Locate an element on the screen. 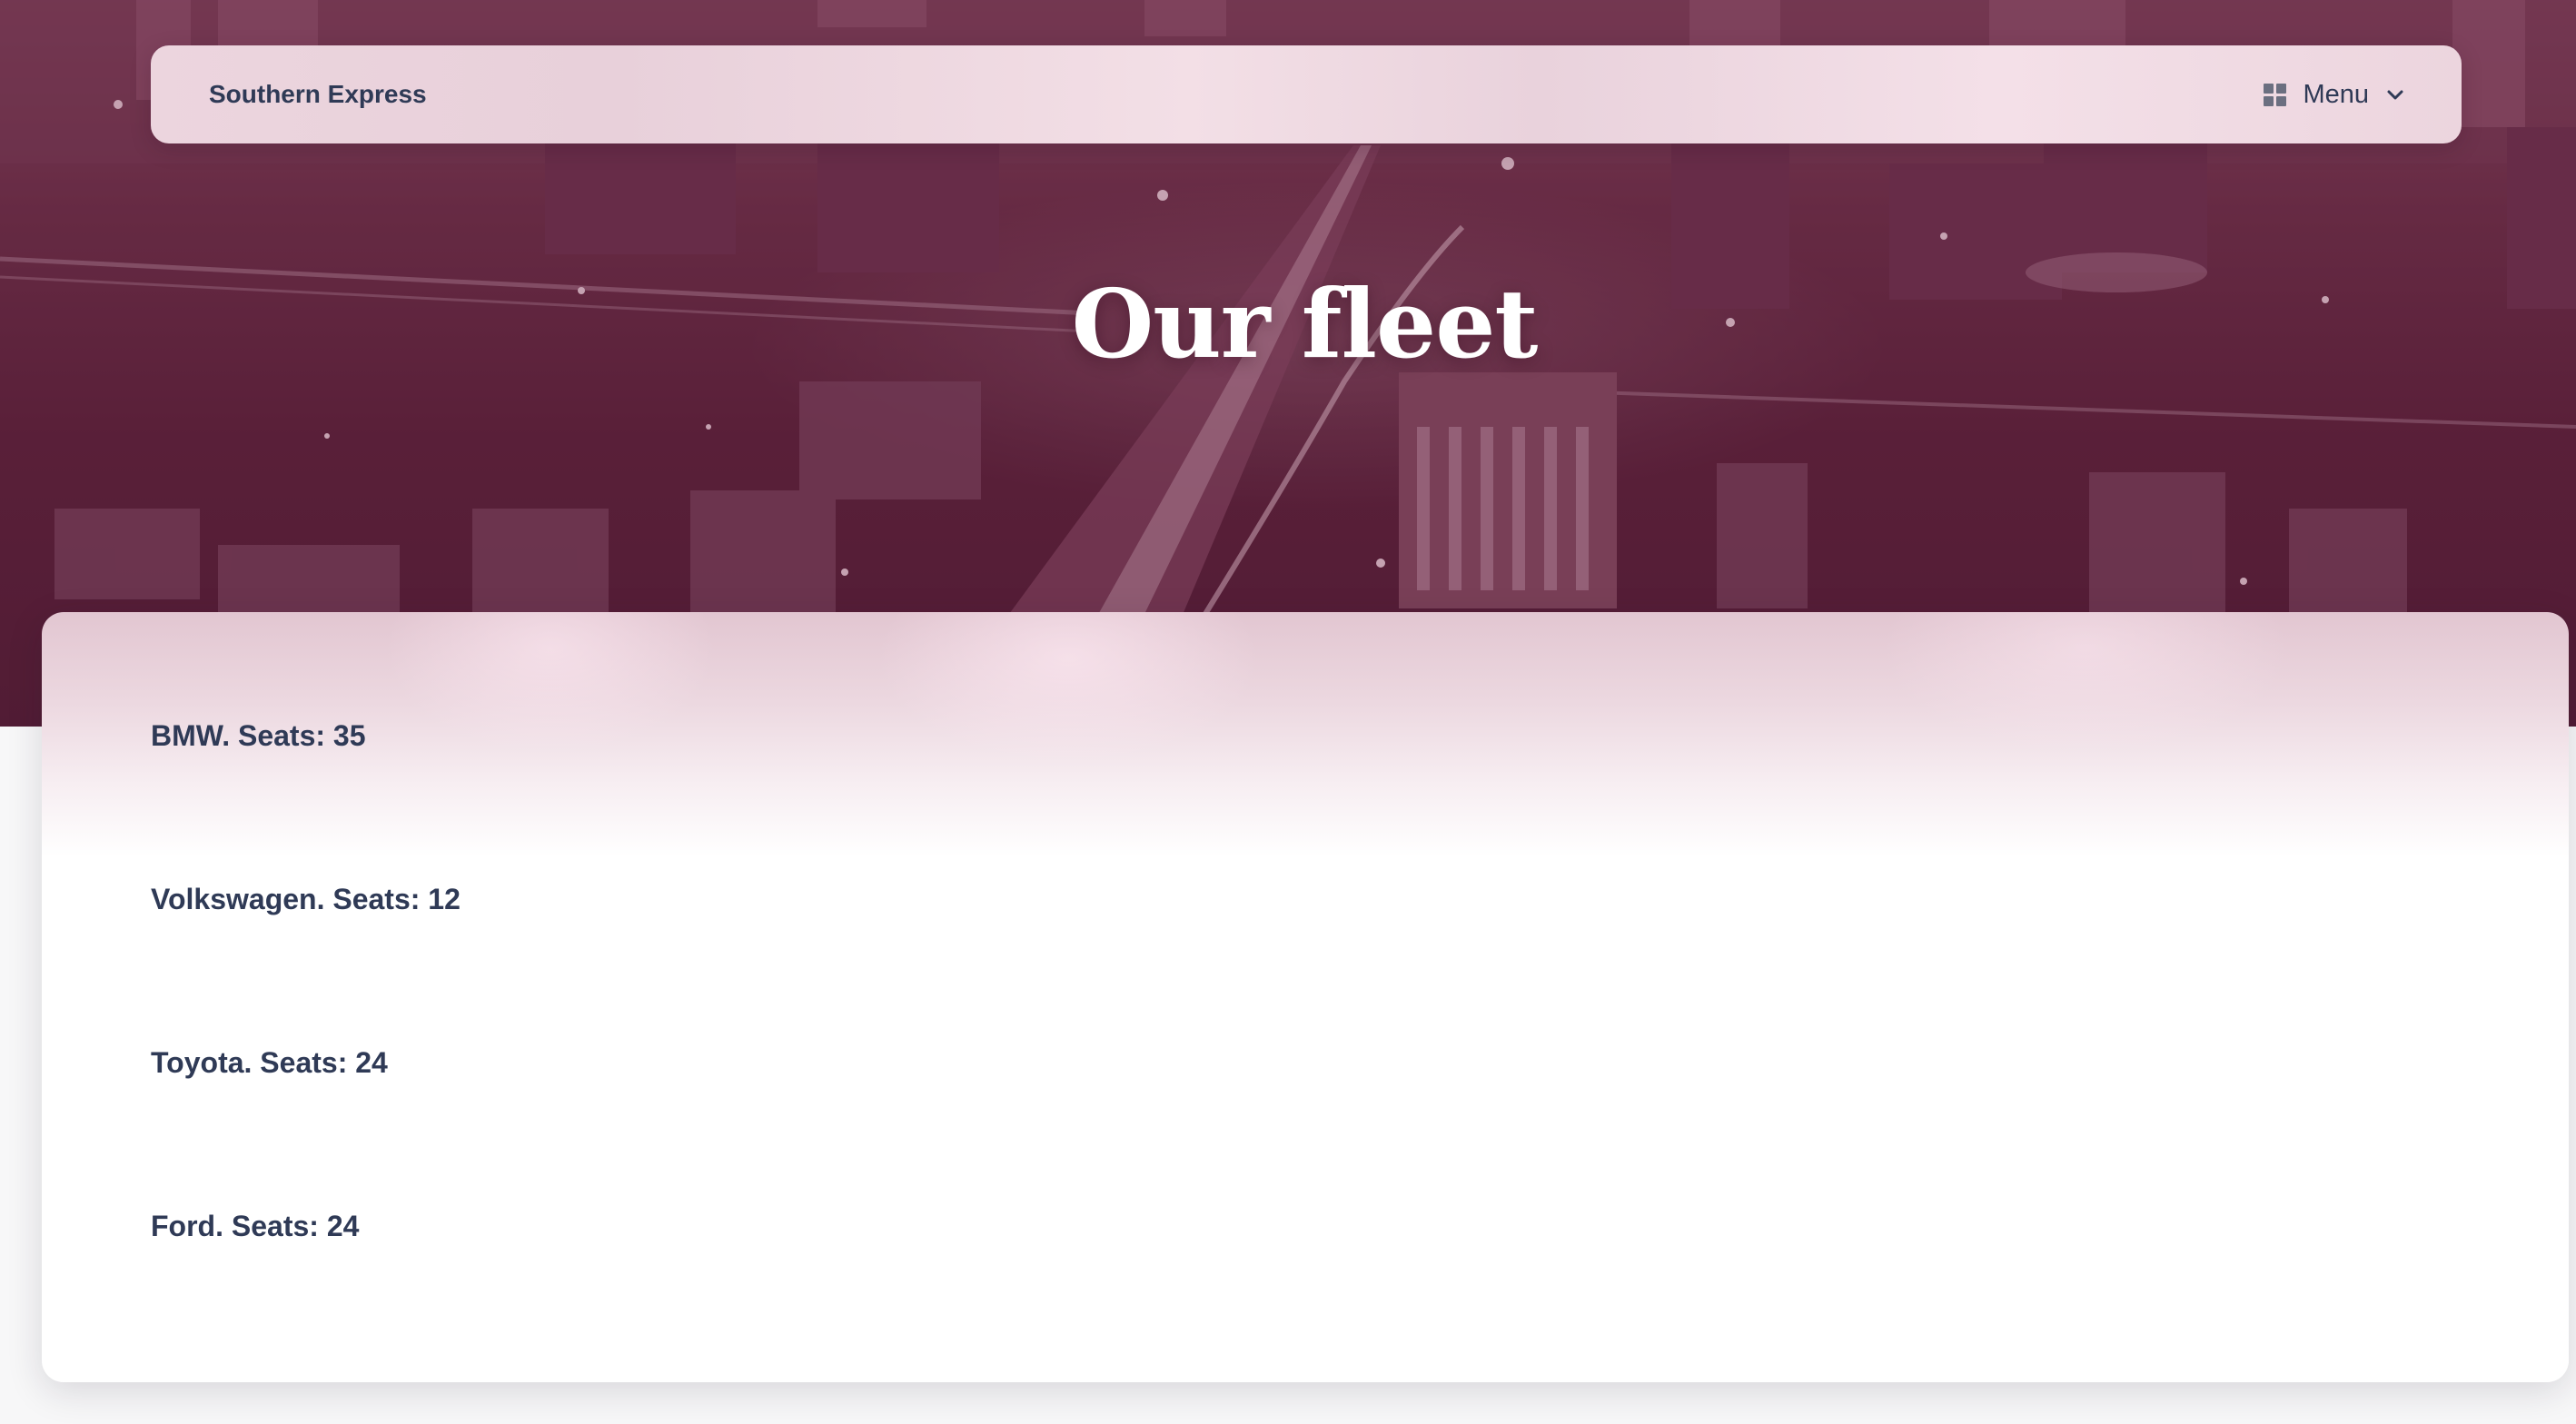 This screenshot has width=2576, height=1424. fleet-item-ford: Ford. Seats: 24 is located at coordinates (255, 1226).